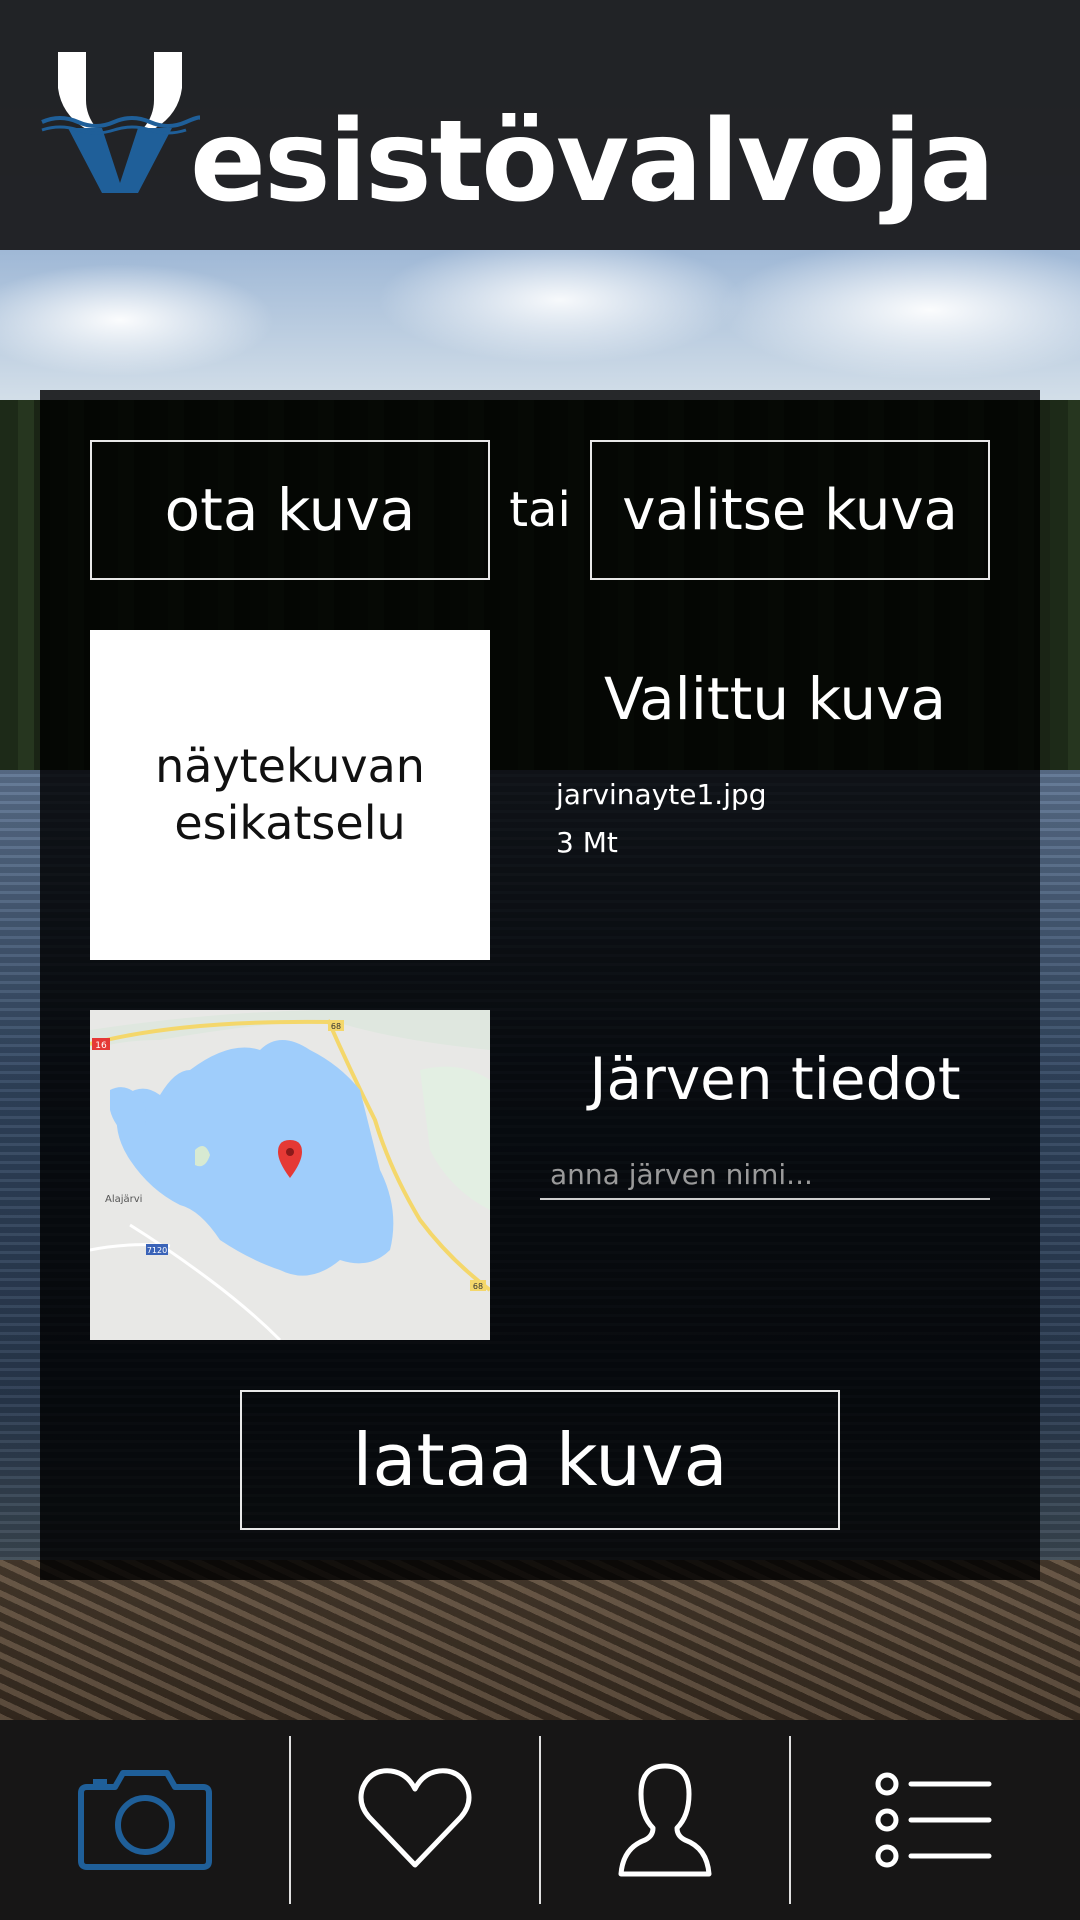 This screenshot has height=1920, width=1080. What do you see at coordinates (587, 842) in the screenshot?
I see `selected-file-size: 3 Mt` at bounding box center [587, 842].